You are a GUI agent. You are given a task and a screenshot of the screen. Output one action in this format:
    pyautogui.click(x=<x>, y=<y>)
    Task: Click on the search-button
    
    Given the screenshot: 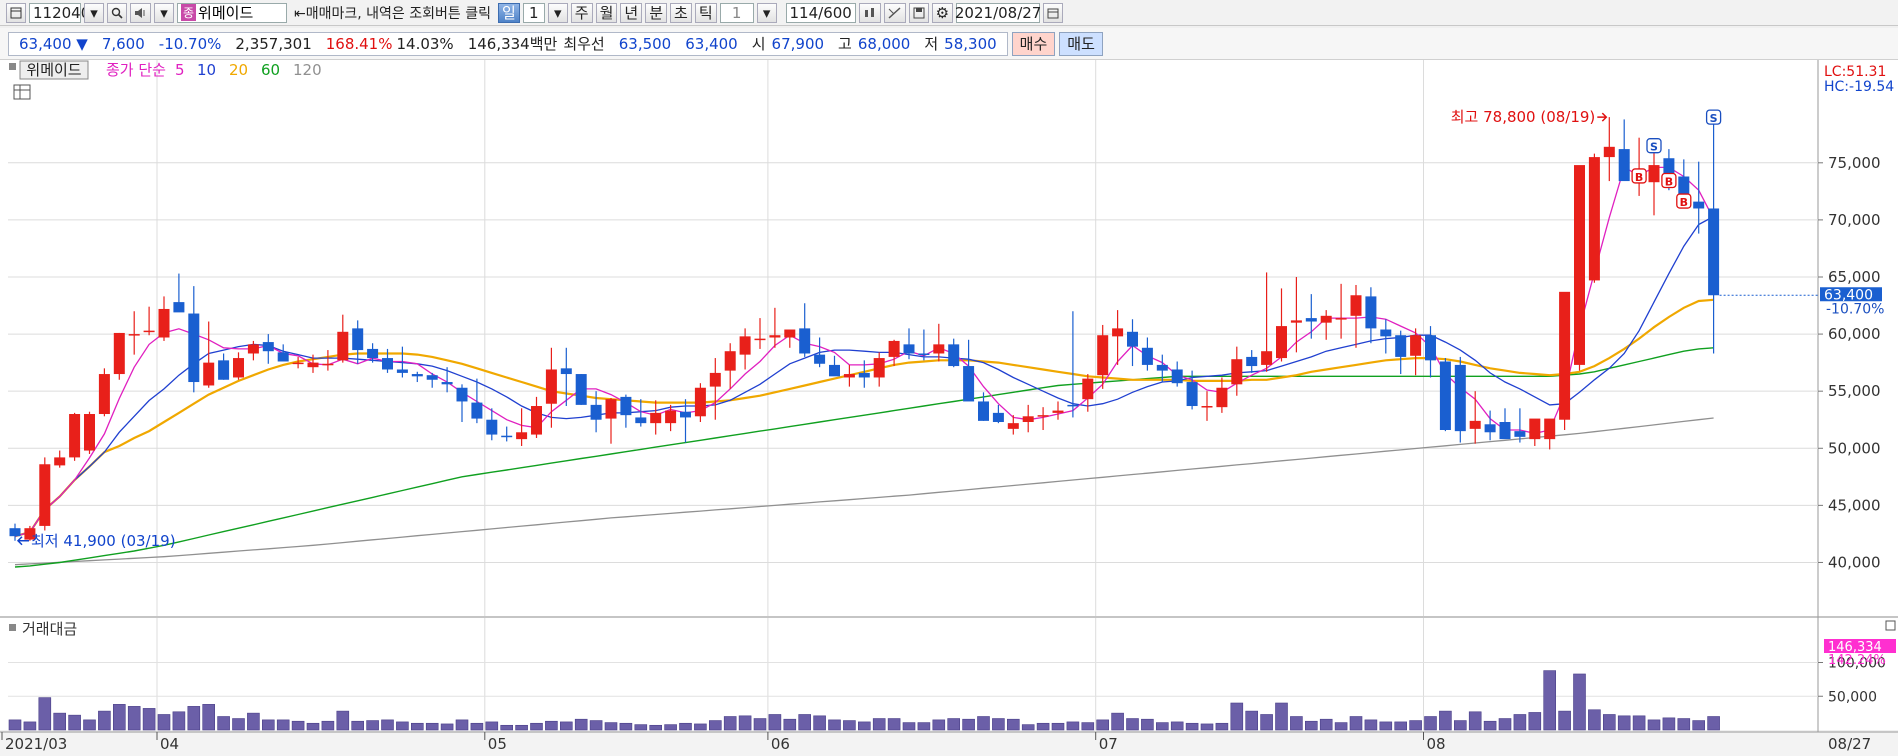 What is the action you would take?
    pyautogui.click(x=117, y=12)
    